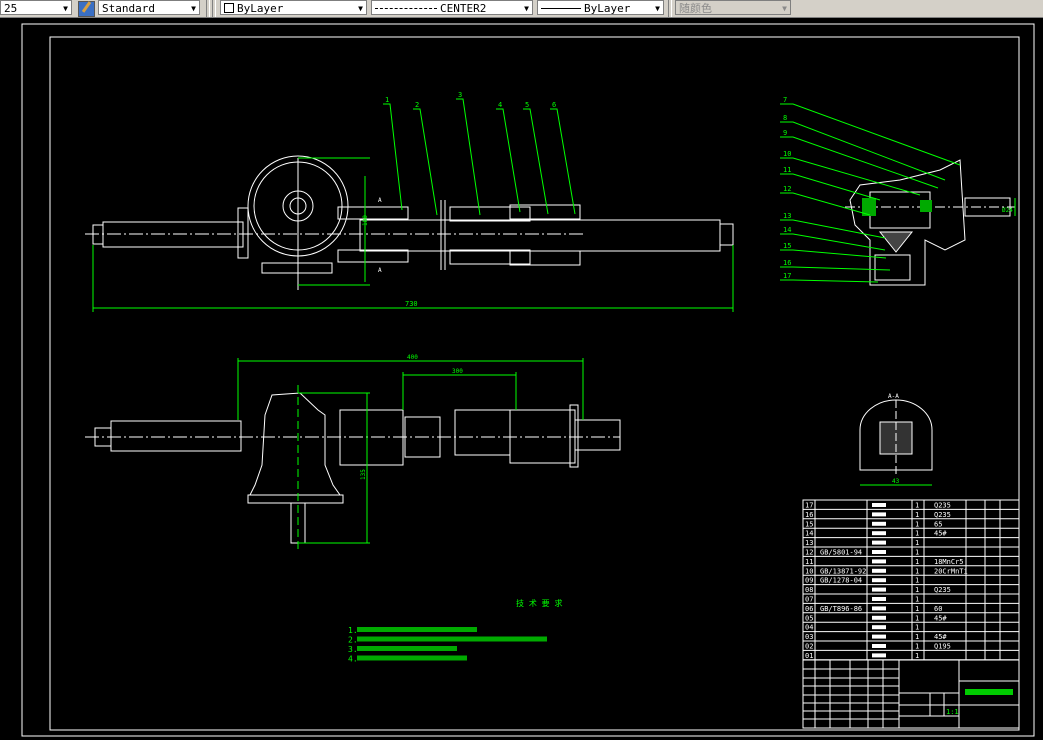  What do you see at coordinates (809, 628) in the screenshot?
I see `part-number-cell: 04` at bounding box center [809, 628].